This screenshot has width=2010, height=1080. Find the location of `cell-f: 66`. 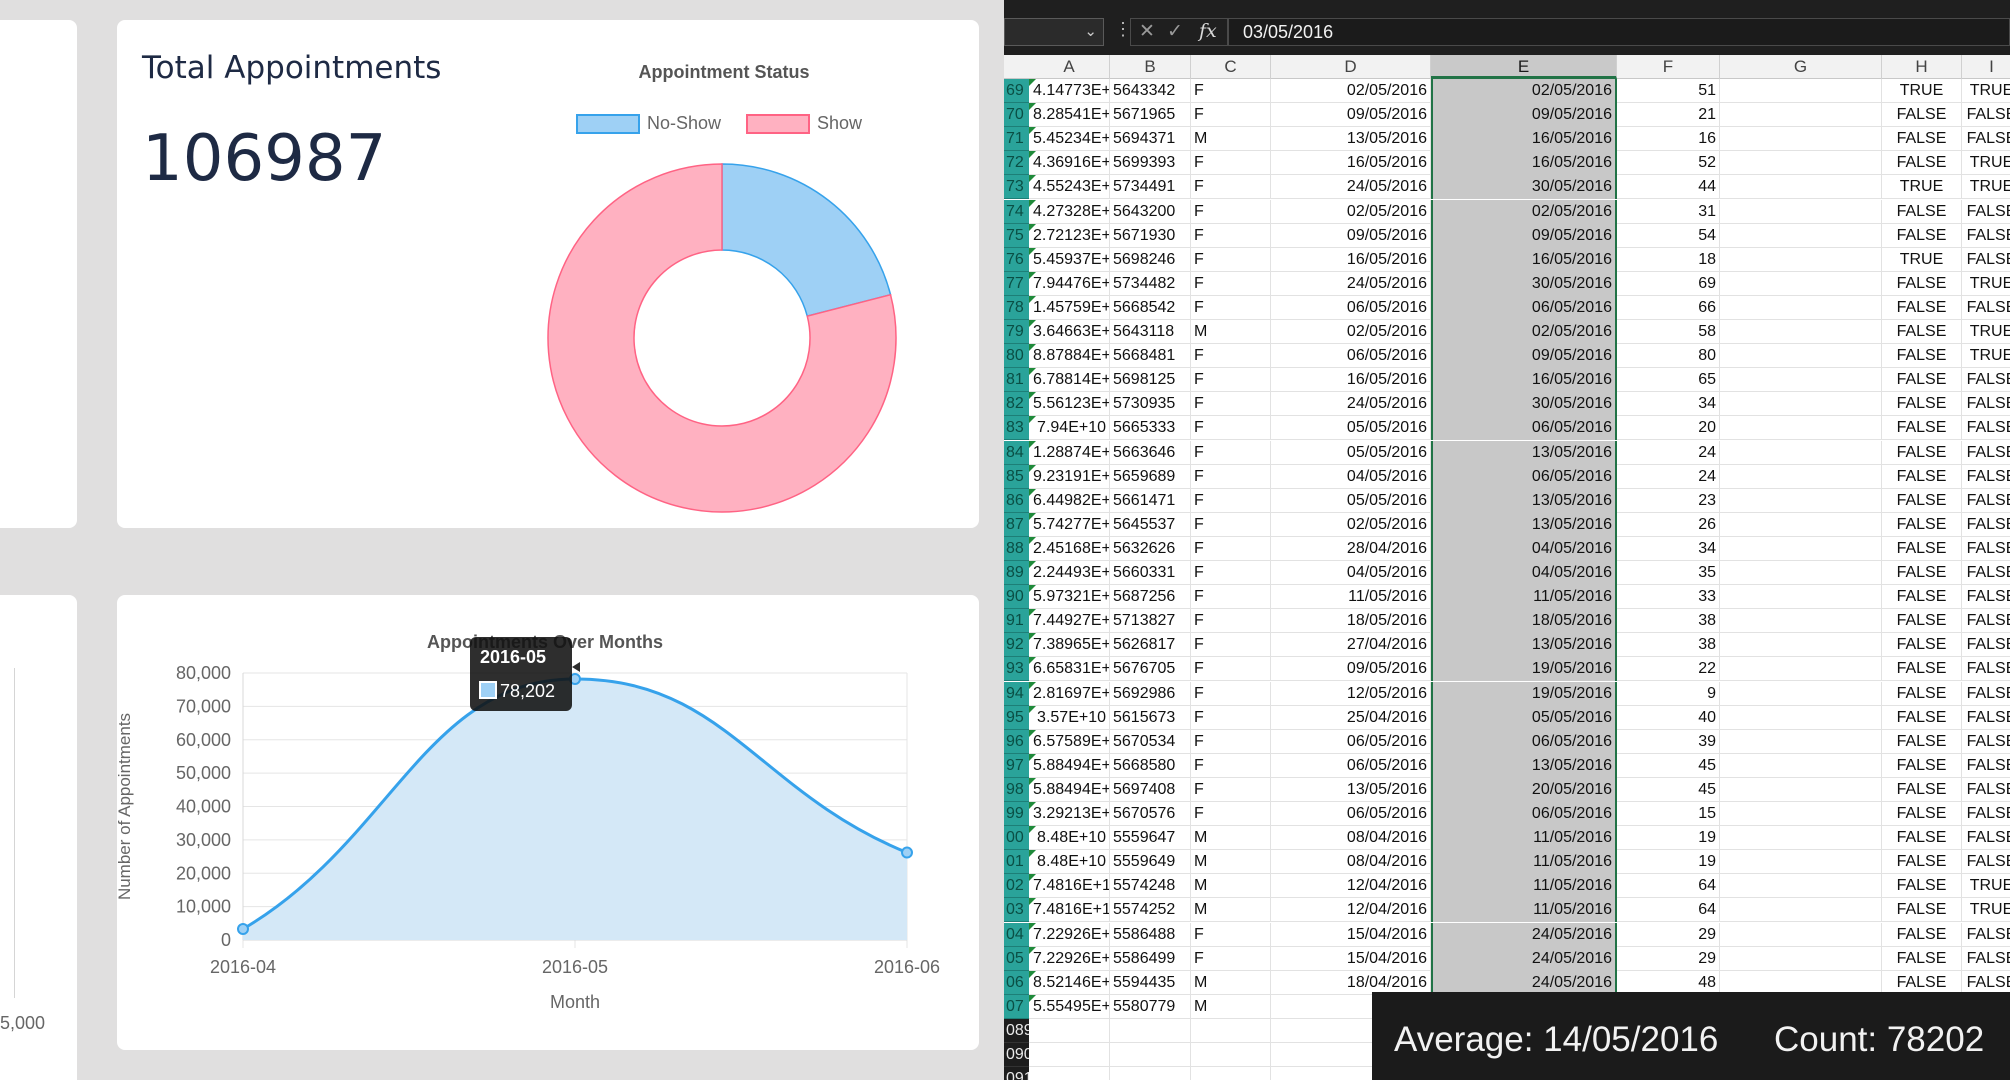

cell-f: 66 is located at coordinates (1668, 307).